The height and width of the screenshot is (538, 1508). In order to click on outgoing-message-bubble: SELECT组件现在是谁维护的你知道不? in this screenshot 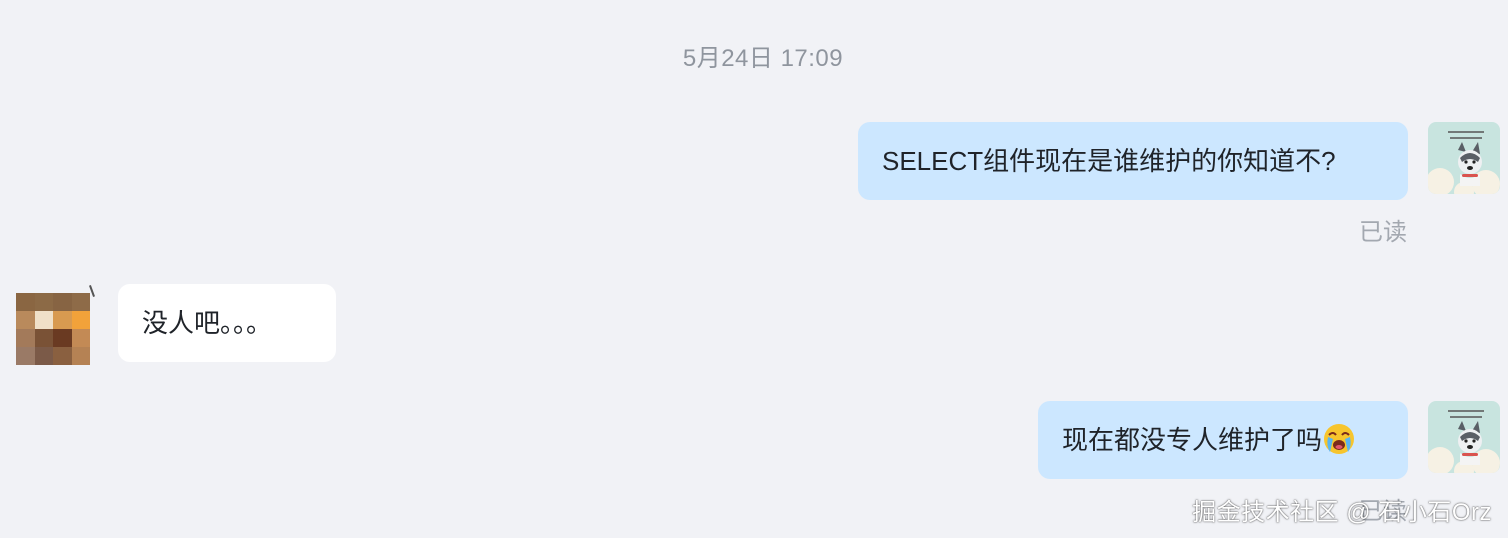, I will do `click(1133, 161)`.